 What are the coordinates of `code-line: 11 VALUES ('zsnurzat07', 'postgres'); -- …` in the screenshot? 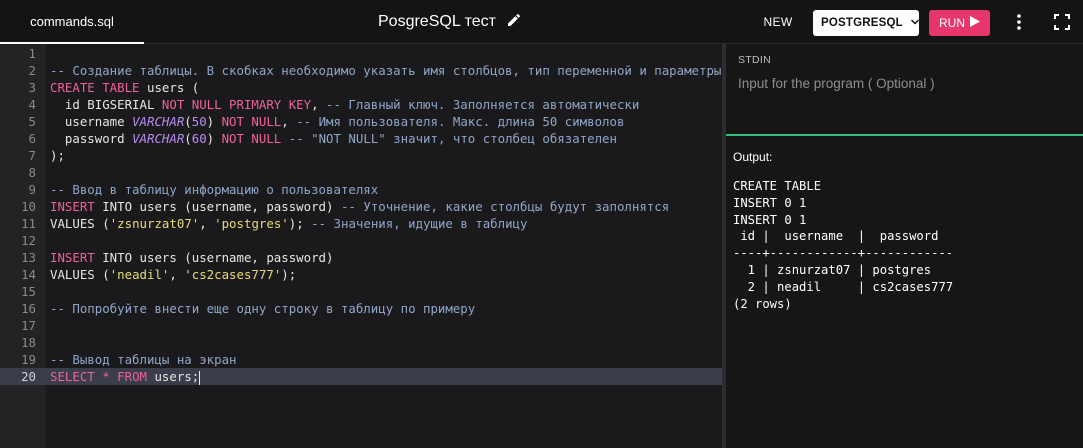 It's located at (361, 223).